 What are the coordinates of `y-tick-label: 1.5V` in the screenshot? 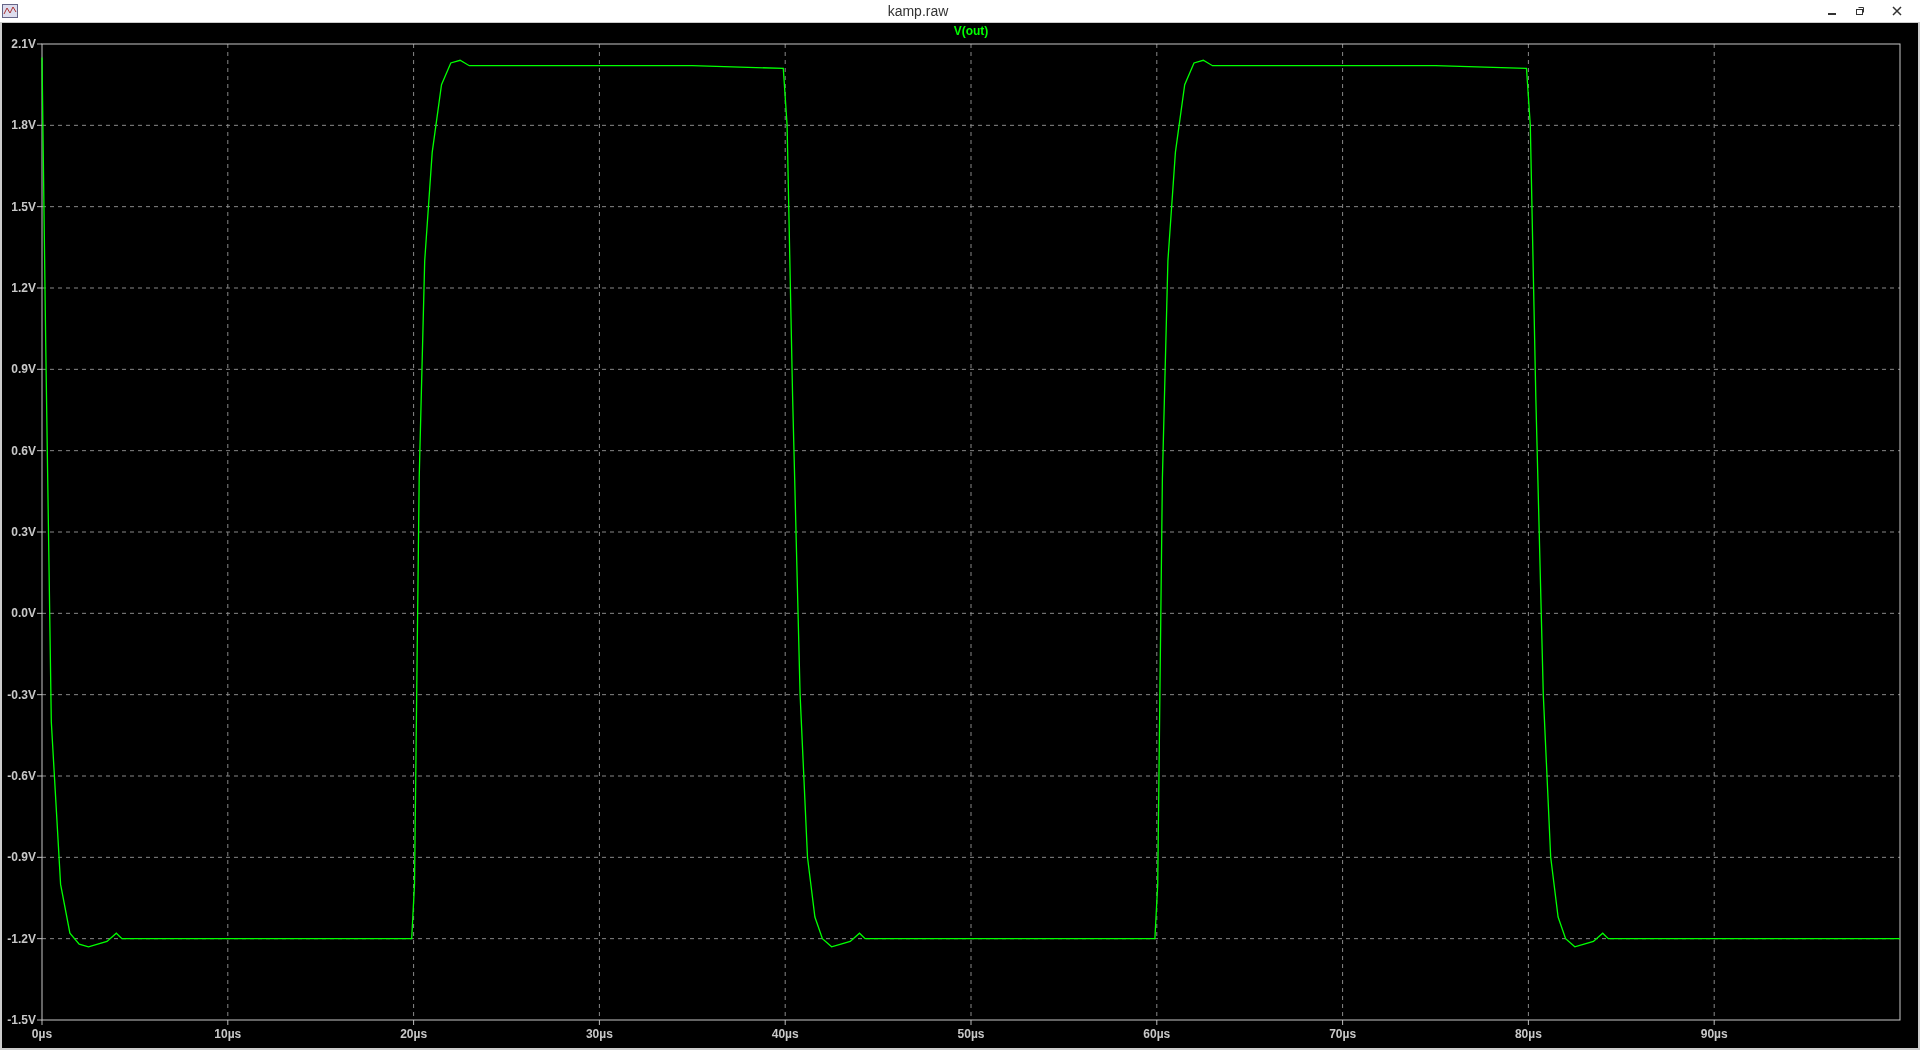 It's located at (23, 206).